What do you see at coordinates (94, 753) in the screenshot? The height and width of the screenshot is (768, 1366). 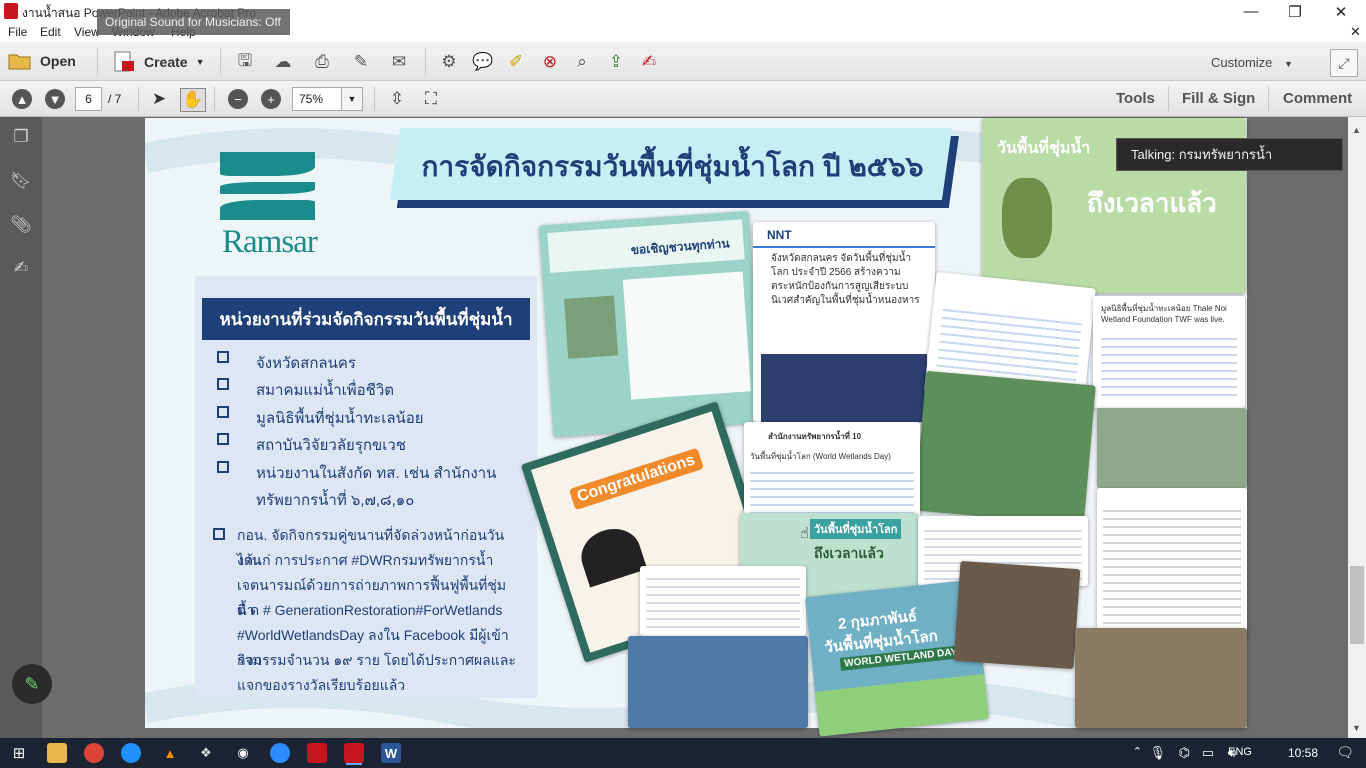 I see `chrome-icon` at bounding box center [94, 753].